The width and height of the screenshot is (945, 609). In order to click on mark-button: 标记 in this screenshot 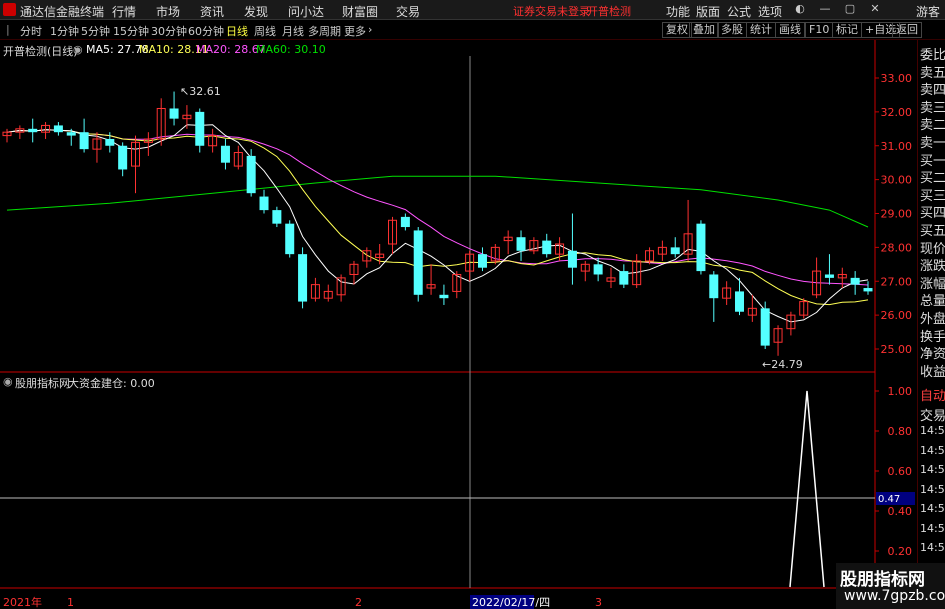, I will do `click(847, 30)`.